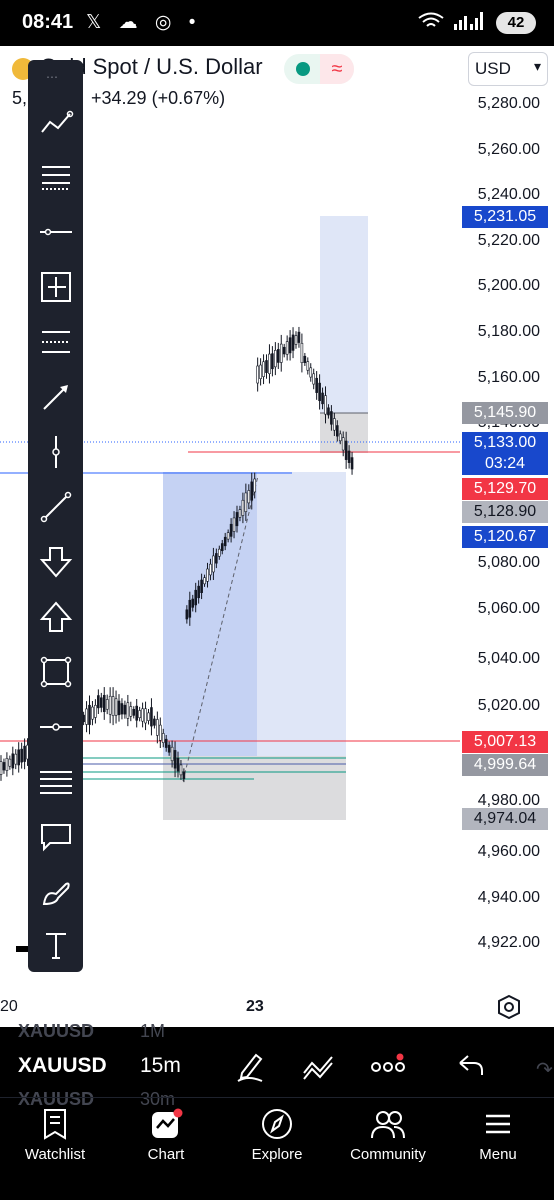  I want to click on nav-community: Community, so click(388, 1135).